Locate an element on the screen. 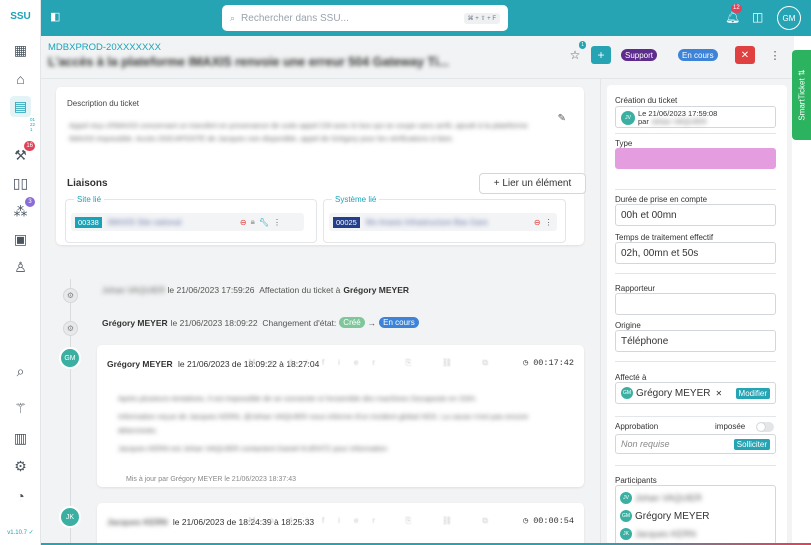  participant-item: JK Jacques KERN is located at coordinates (695, 534).